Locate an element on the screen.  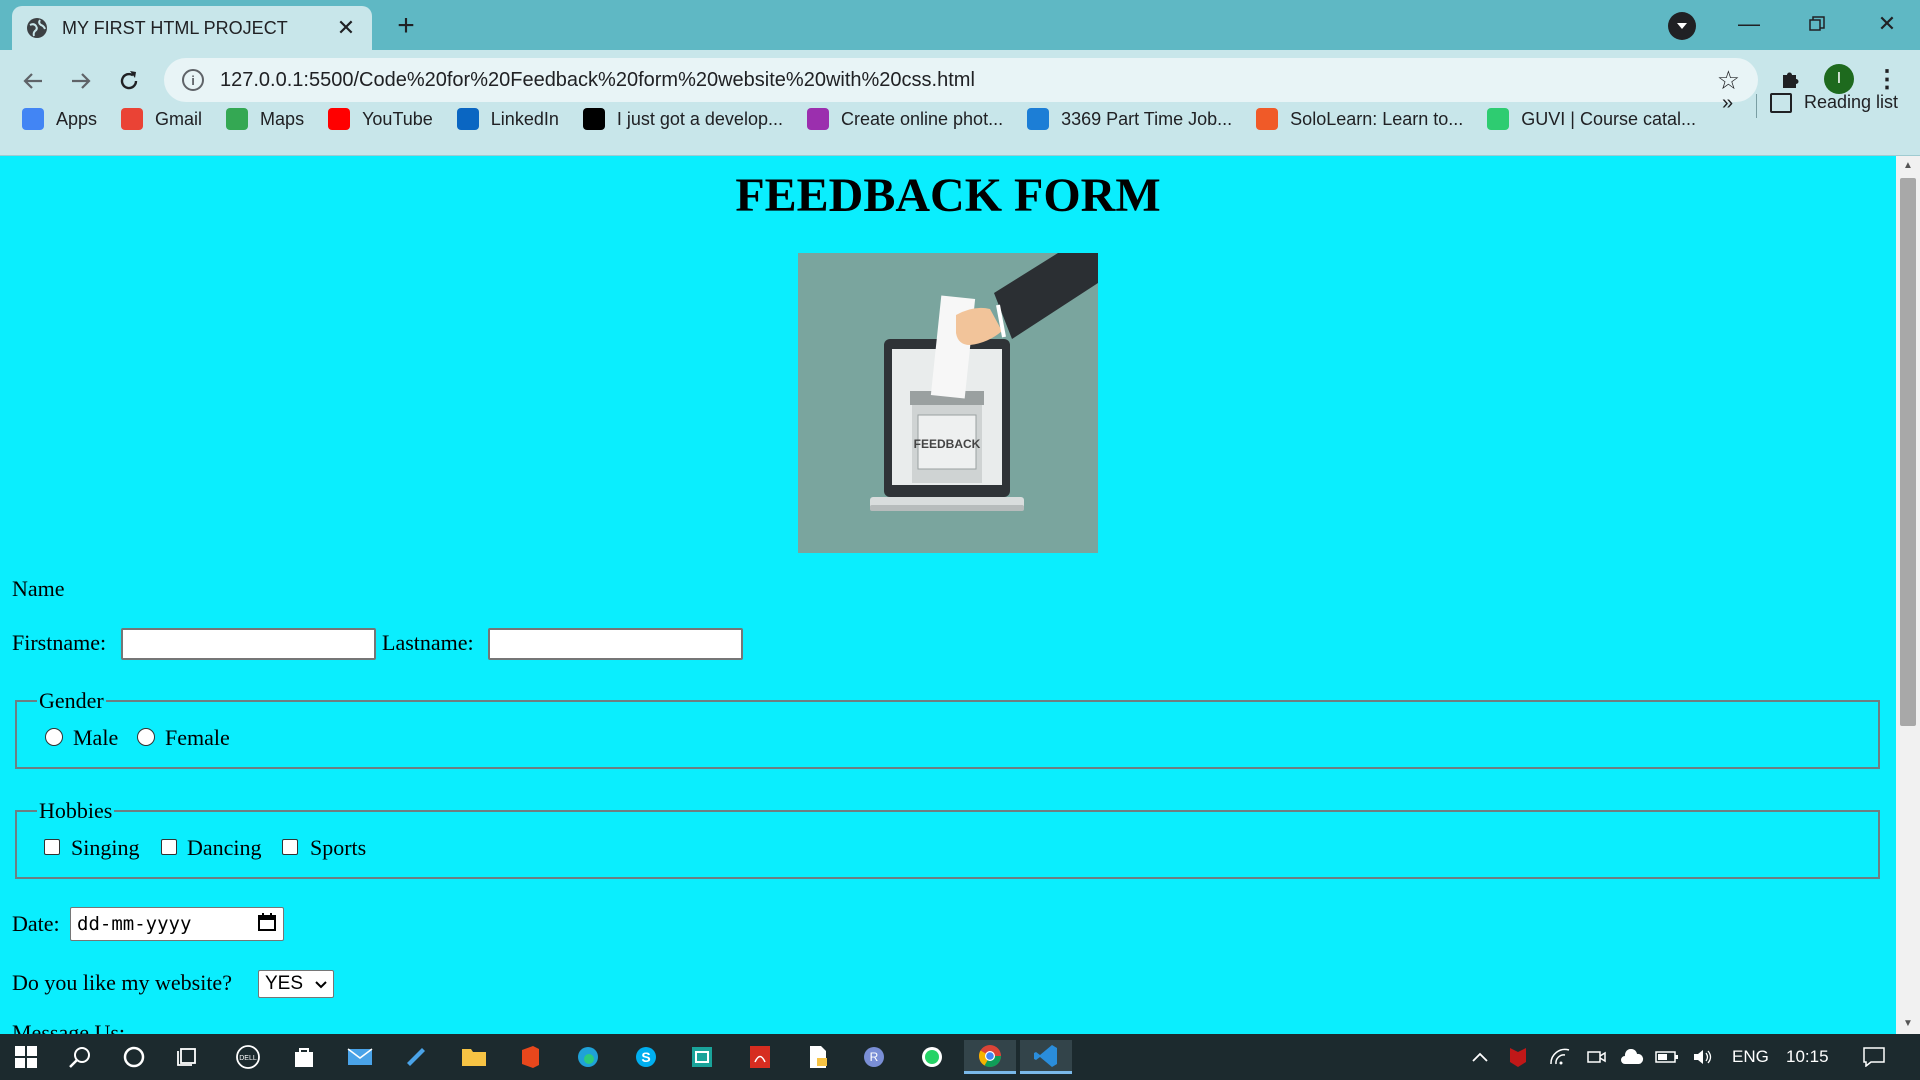
volume-icon is located at coordinates (1703, 1057).